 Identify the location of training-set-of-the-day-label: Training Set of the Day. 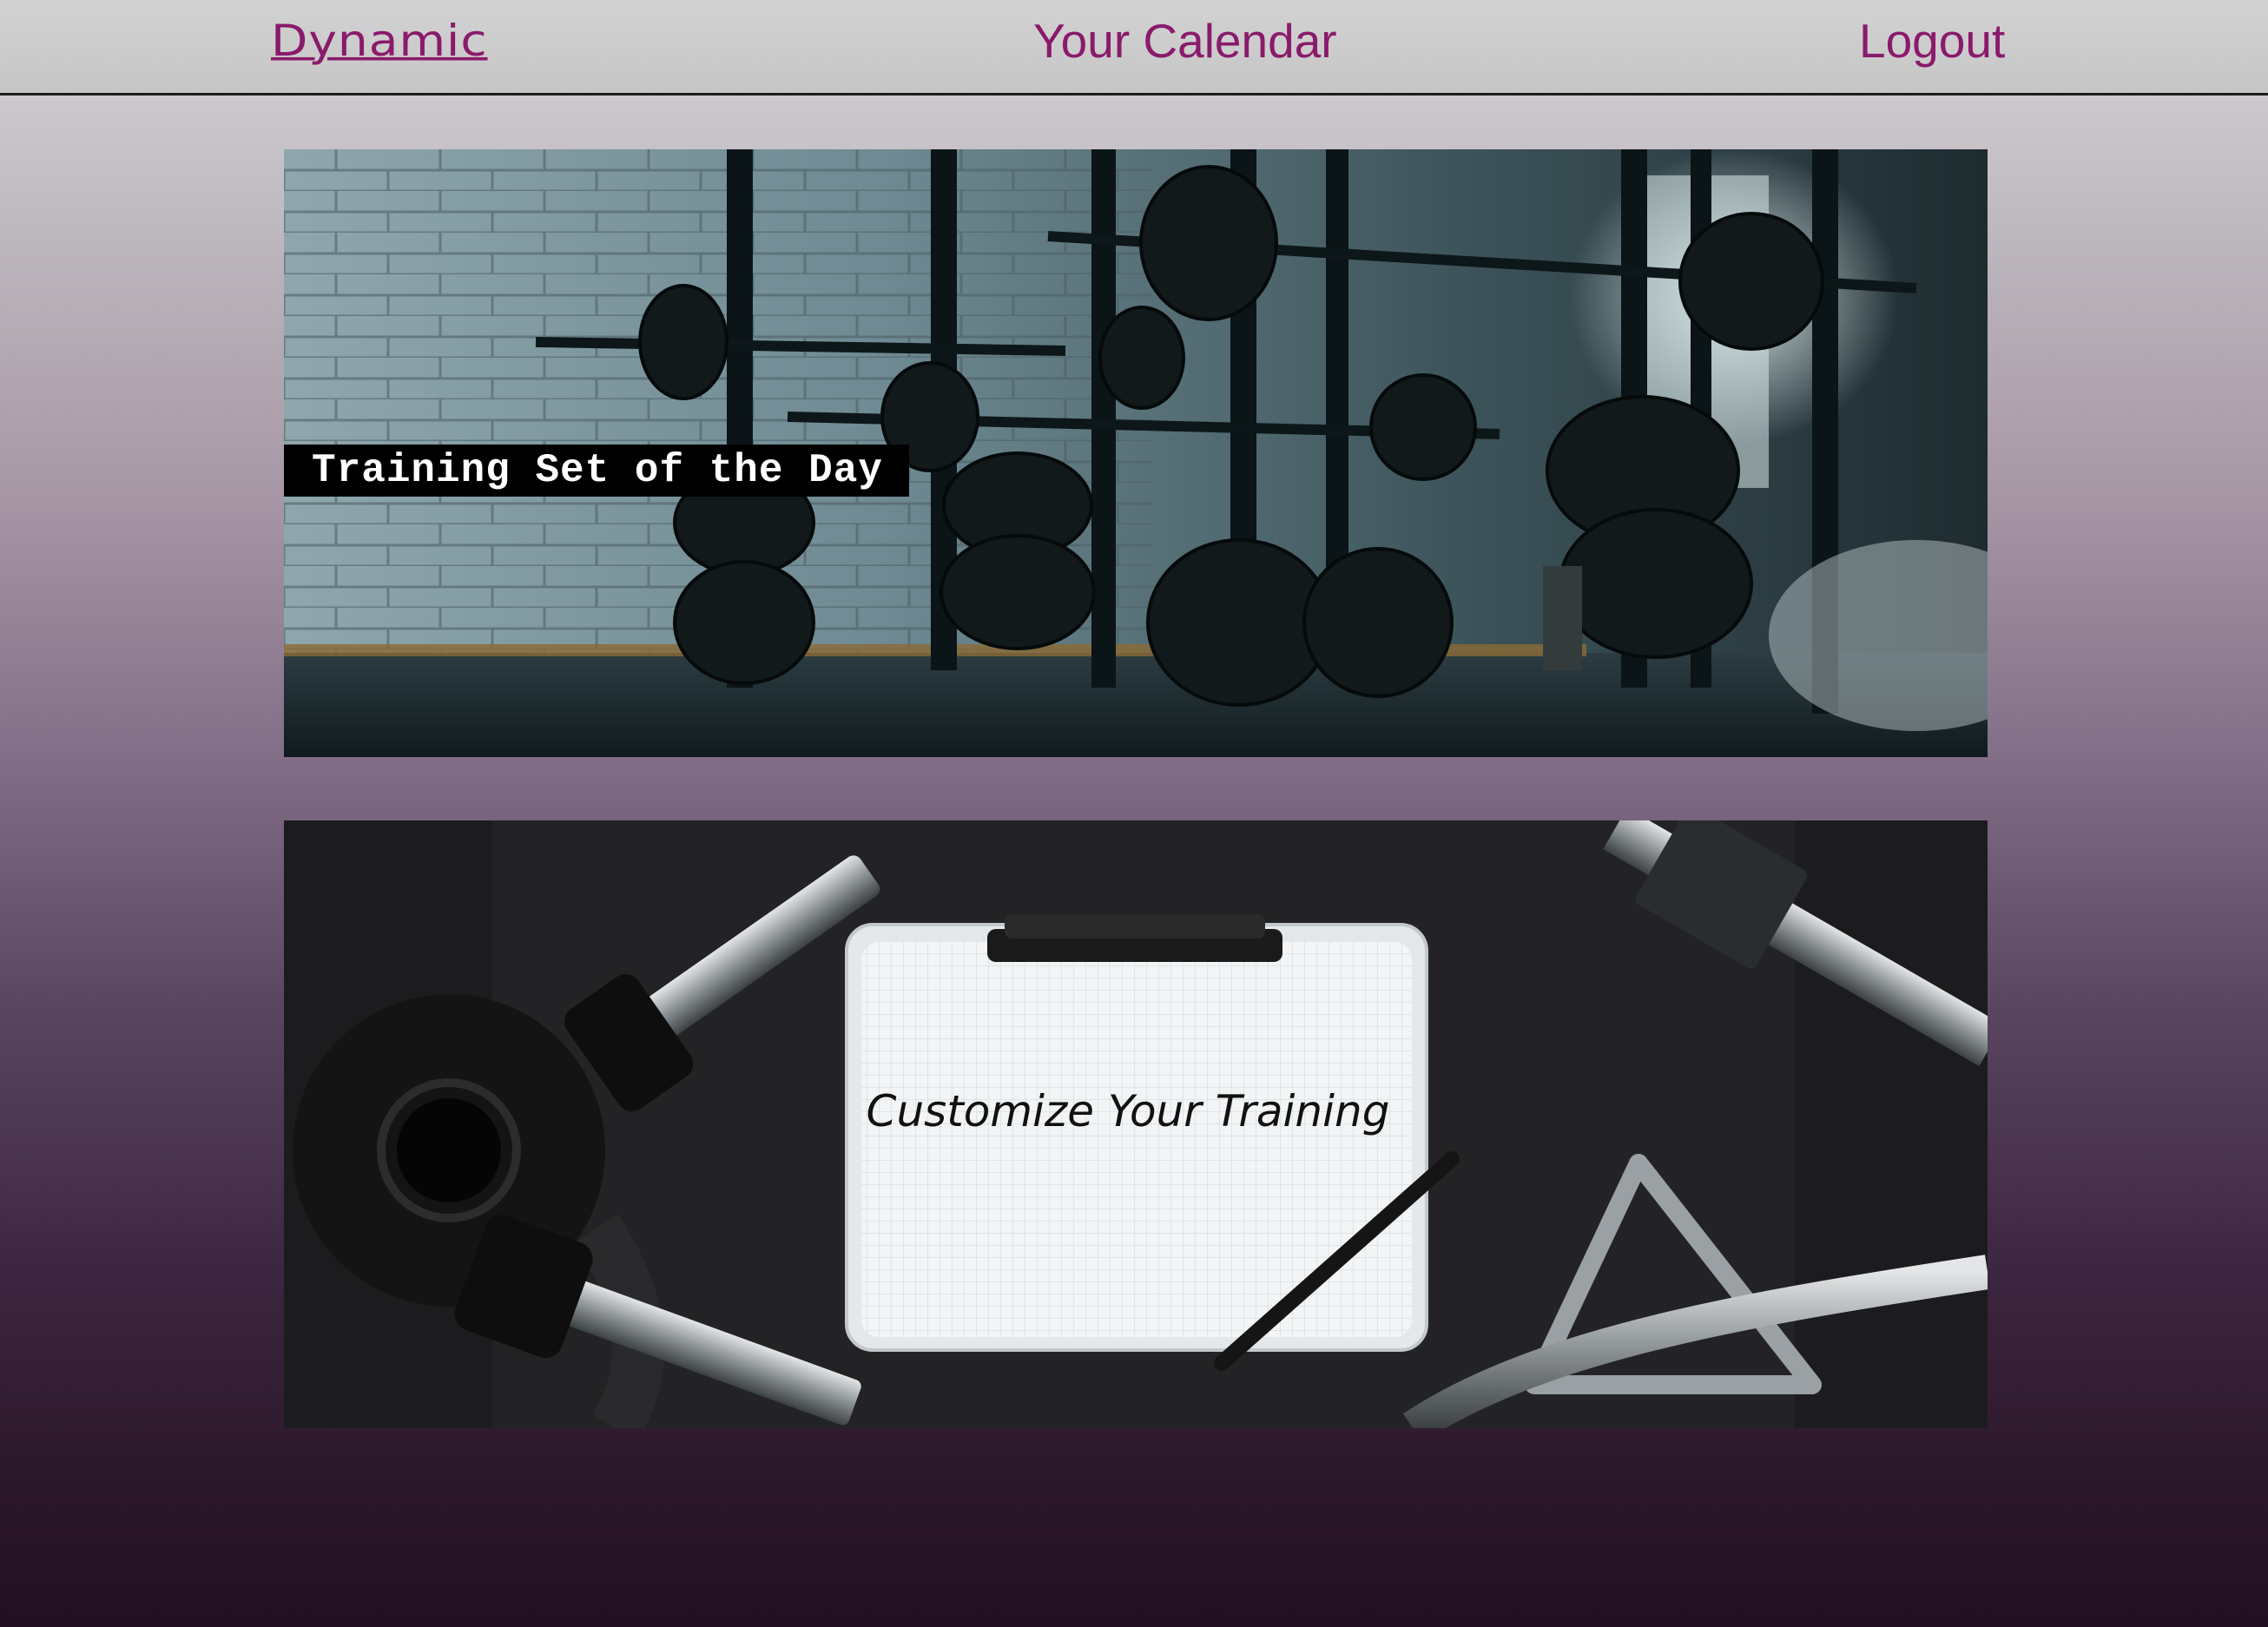
(597, 471).